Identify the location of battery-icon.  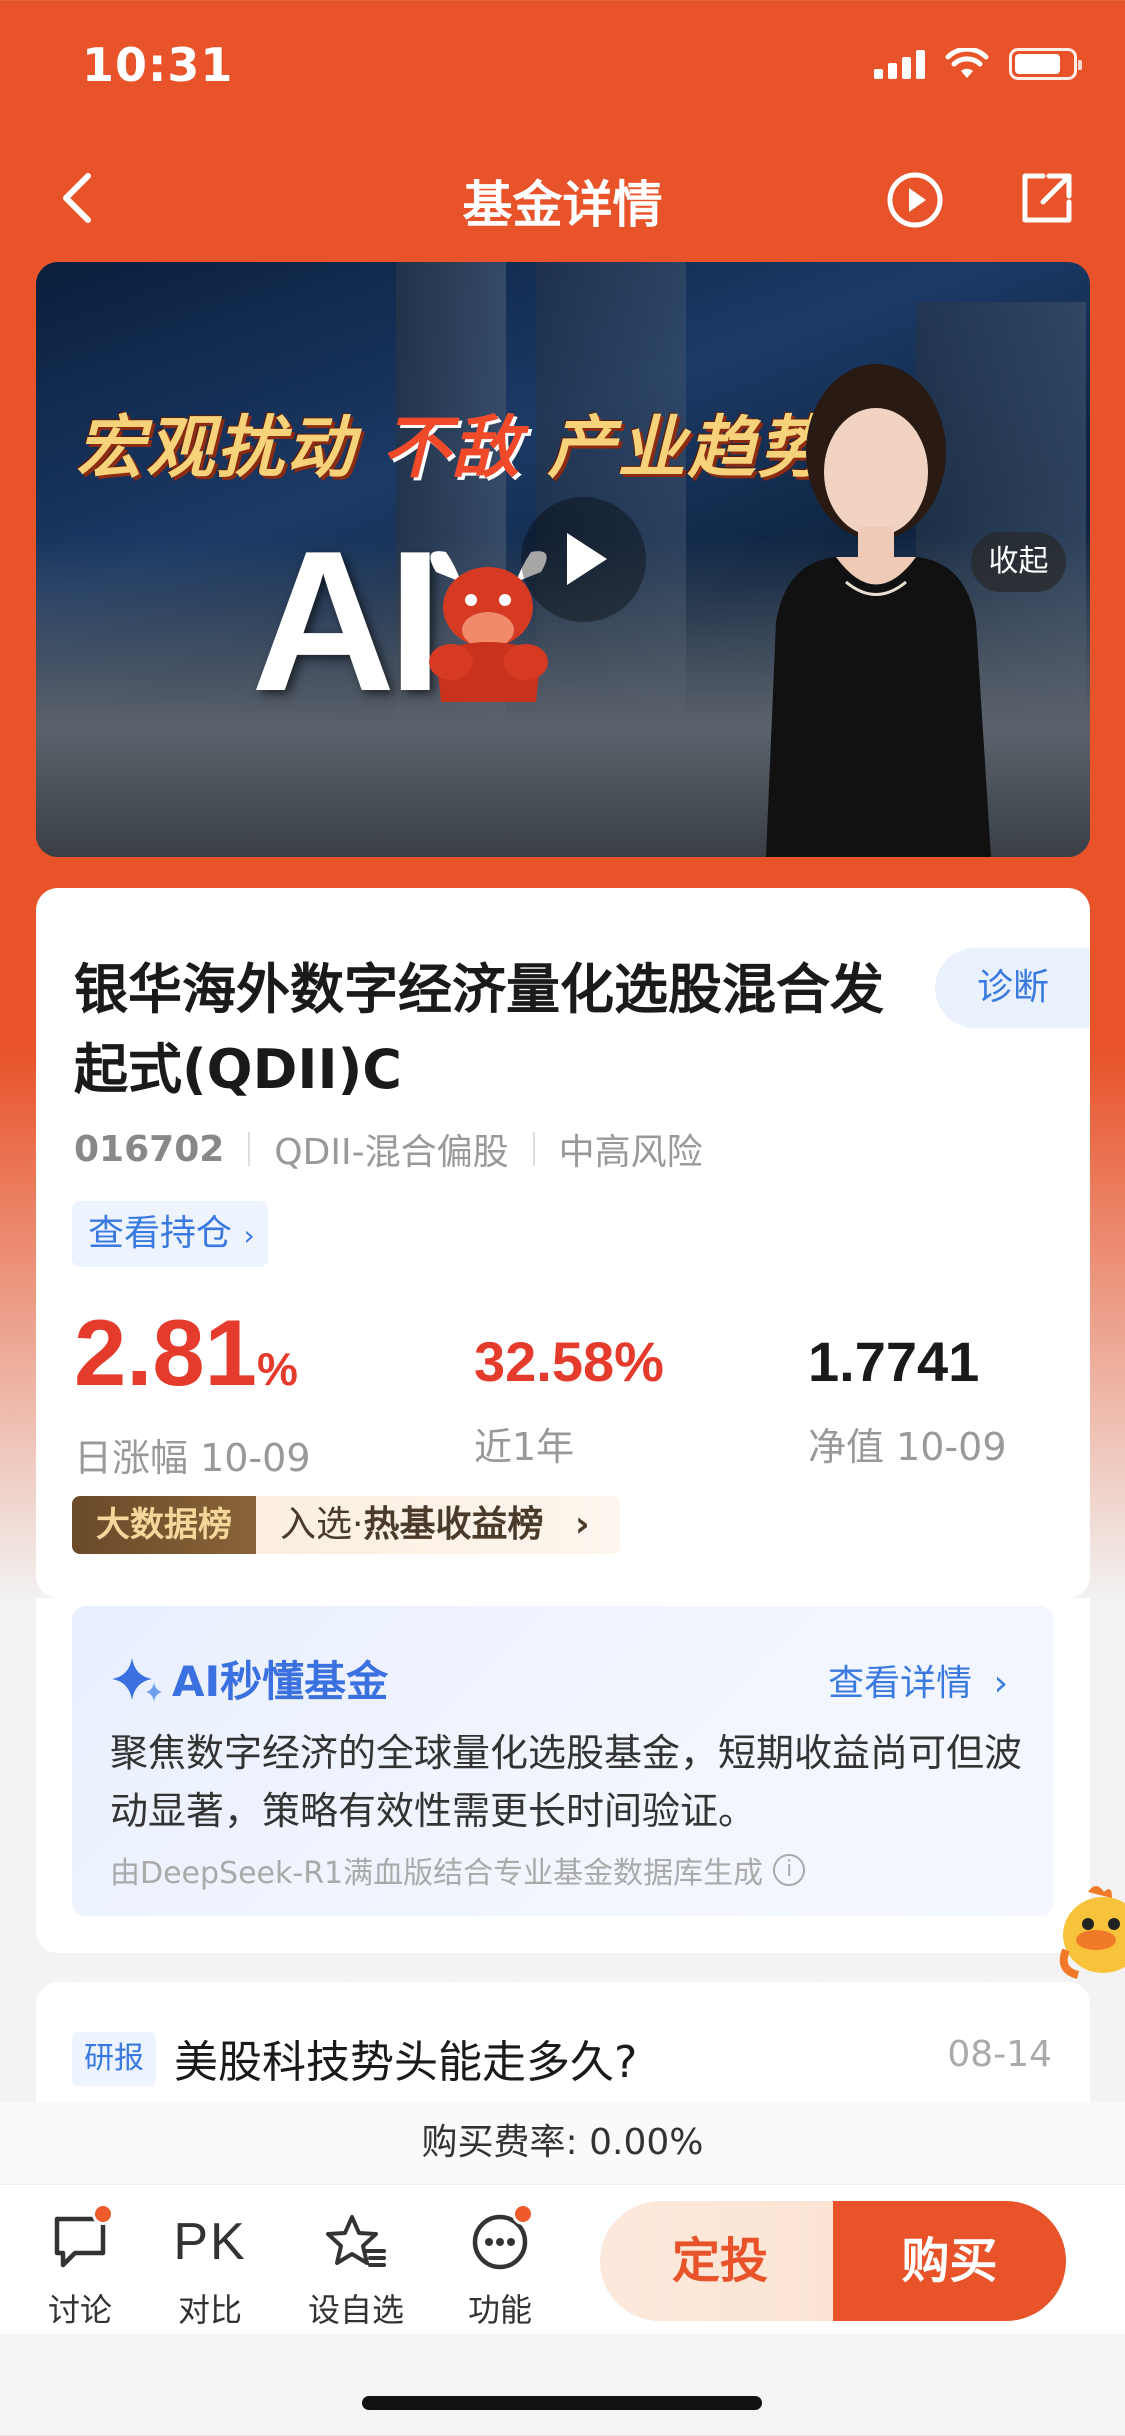
(1045, 64).